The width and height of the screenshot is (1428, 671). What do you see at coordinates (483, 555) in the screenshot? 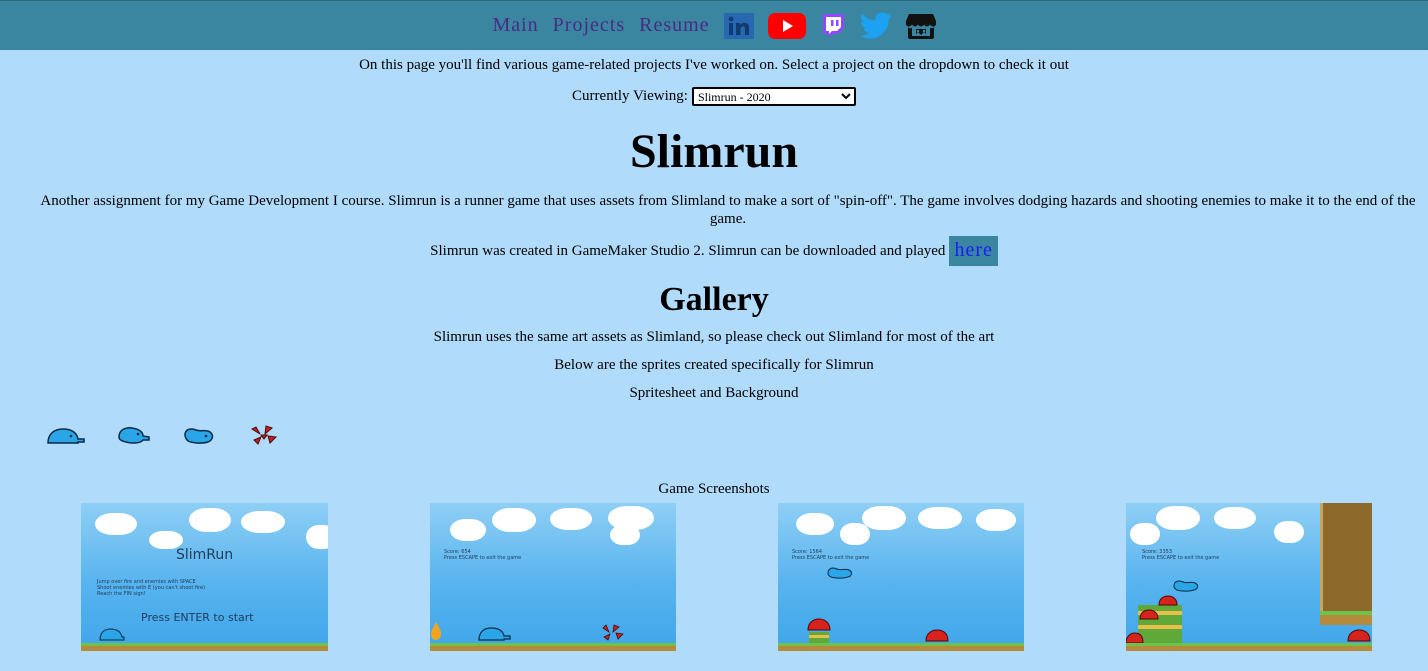
I see `shot-score-hud: Score: 654 Press ESCAPE to exit the game` at bounding box center [483, 555].